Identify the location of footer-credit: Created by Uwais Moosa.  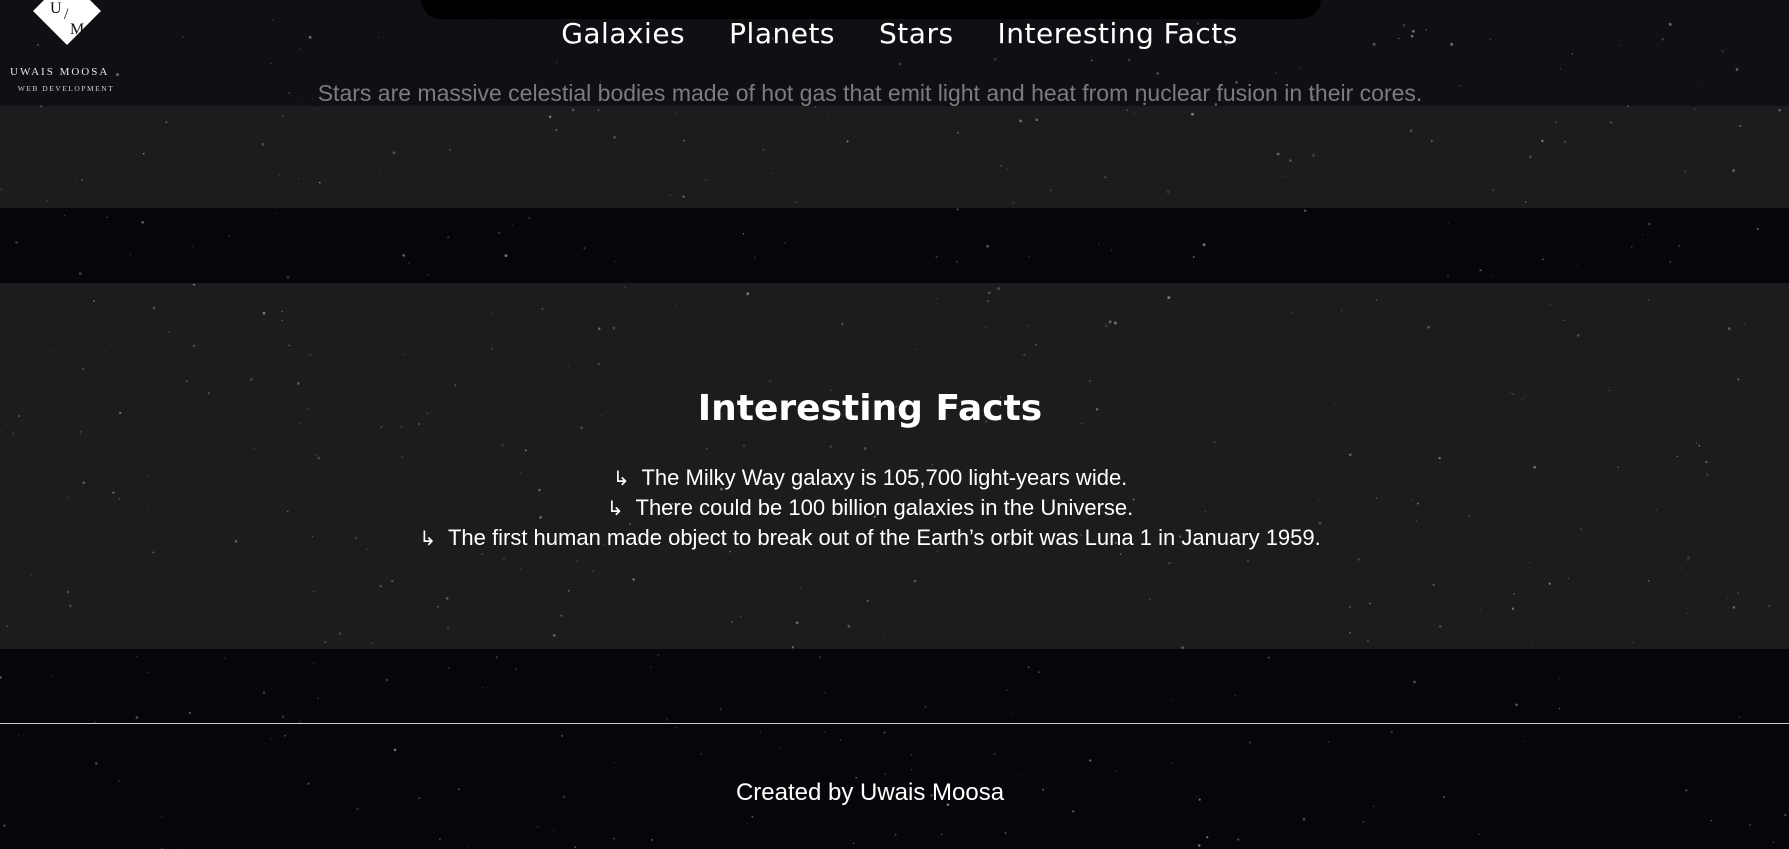
(870, 792).